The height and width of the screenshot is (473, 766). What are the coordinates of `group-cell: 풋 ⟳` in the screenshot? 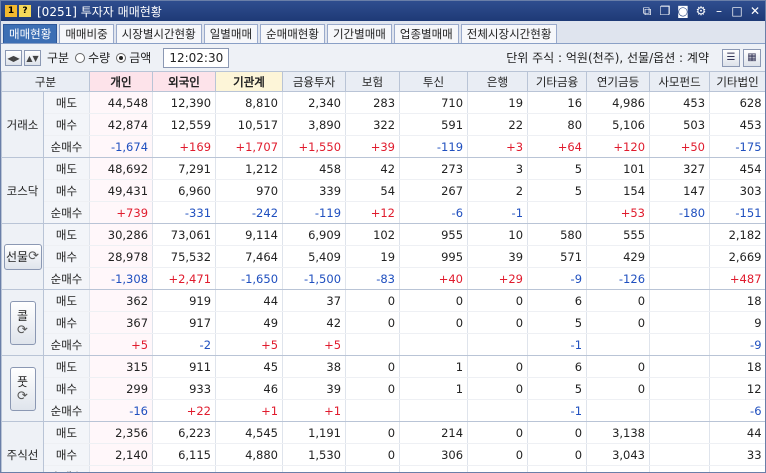 It's located at (22, 388).